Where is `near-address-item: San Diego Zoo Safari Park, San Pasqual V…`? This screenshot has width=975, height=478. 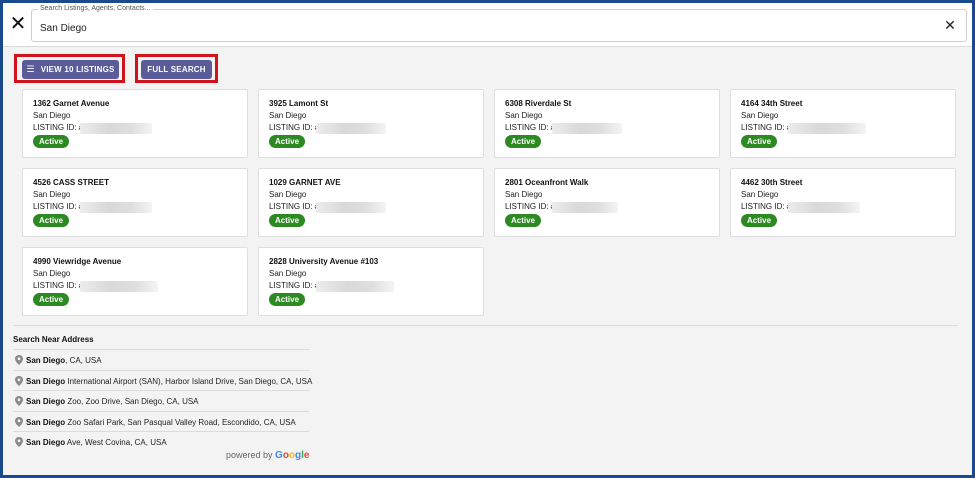 near-address-item: San Diego Zoo Safari Park, San Pasqual V… is located at coordinates (161, 420).